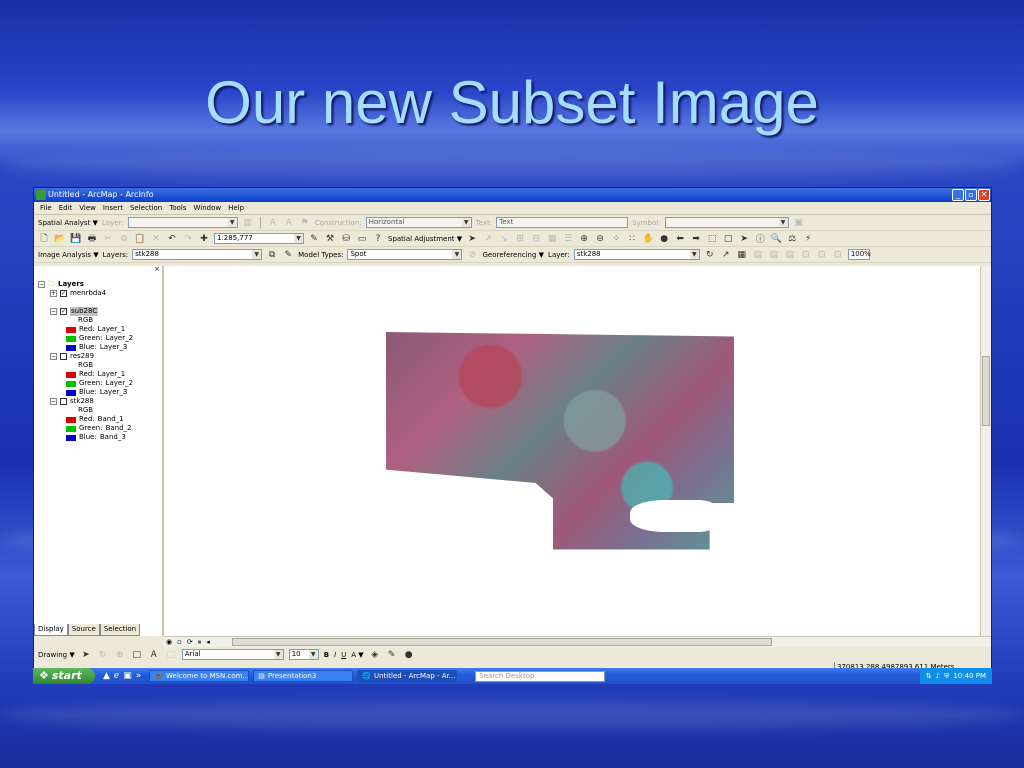 The width and height of the screenshot is (1024, 768). I want to click on layer-menrbda4: + ✓ menrbda4, so click(85, 293).